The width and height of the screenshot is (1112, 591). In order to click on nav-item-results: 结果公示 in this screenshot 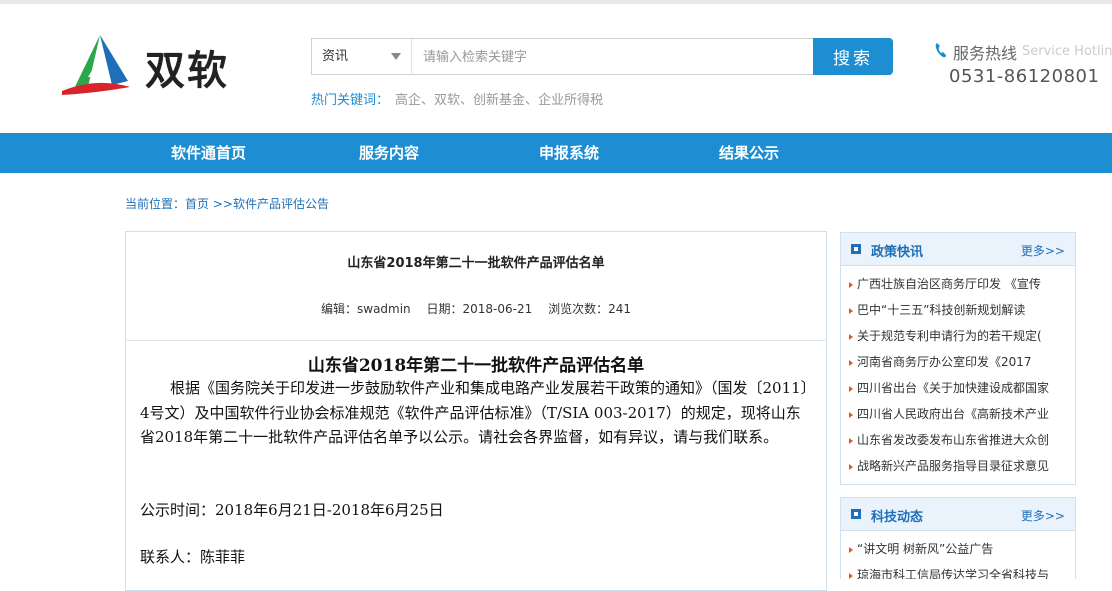, I will do `click(749, 153)`.